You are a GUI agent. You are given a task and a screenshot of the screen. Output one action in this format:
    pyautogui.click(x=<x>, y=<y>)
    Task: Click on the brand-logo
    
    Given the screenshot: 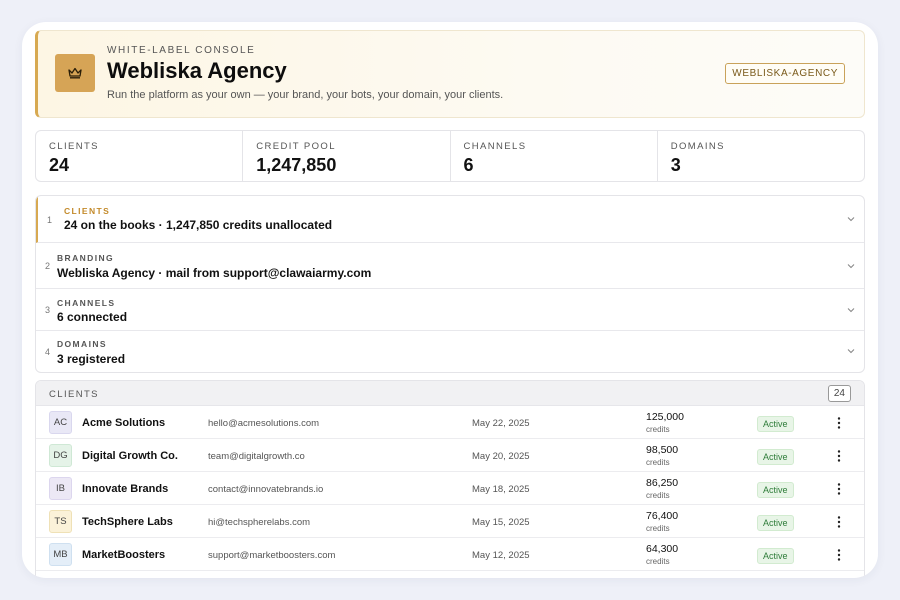 What is the action you would take?
    pyautogui.click(x=75, y=73)
    